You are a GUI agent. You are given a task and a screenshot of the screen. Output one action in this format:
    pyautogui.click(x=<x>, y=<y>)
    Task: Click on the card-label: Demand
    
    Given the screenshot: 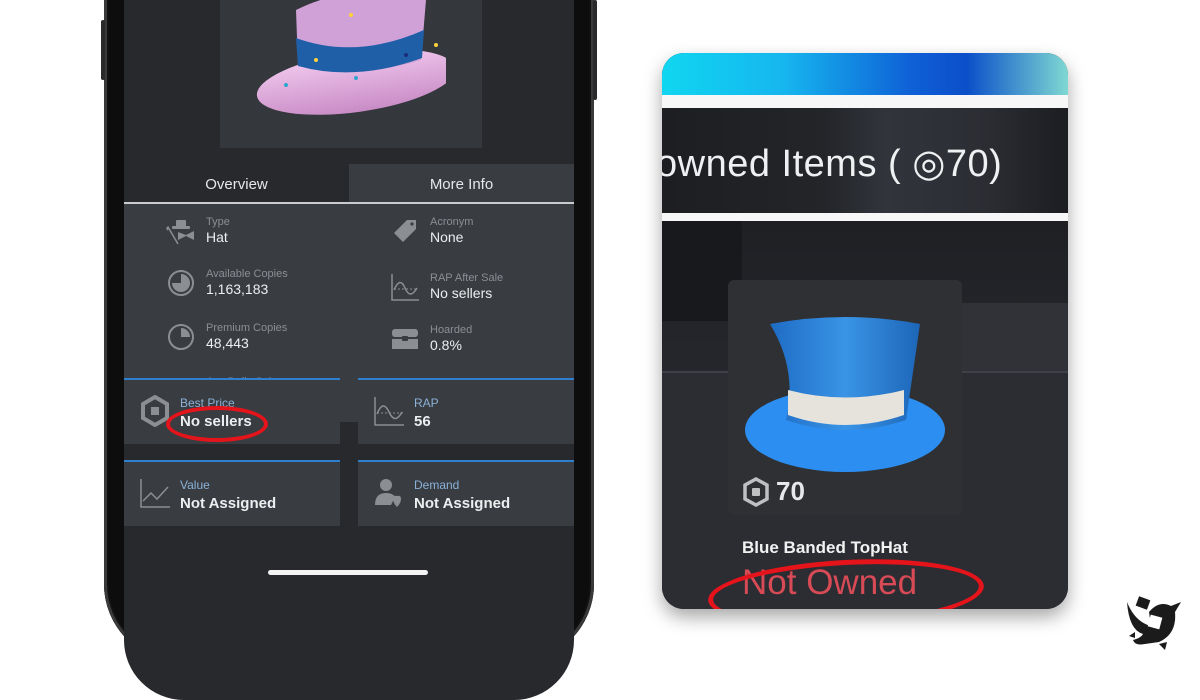 What is the action you would take?
    pyautogui.click(x=437, y=485)
    